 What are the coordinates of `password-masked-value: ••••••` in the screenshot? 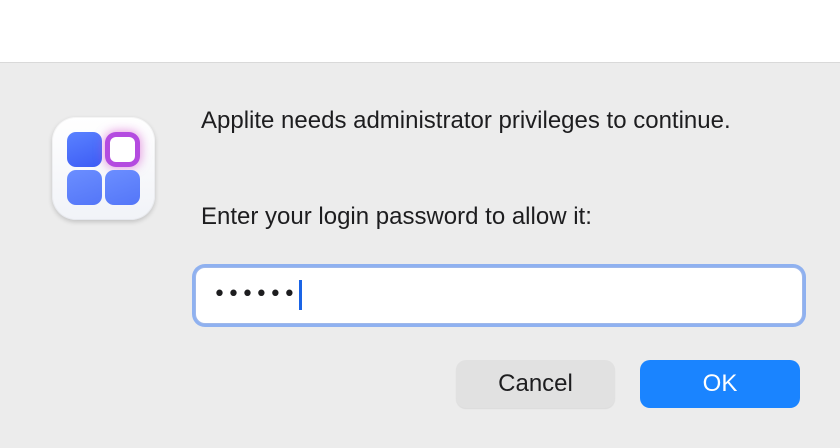 It's located at (255, 294).